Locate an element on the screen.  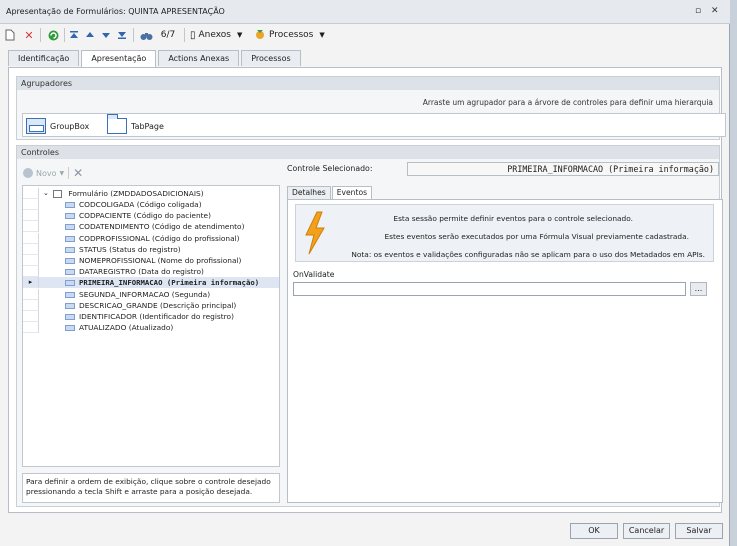
tabpage-icon is located at coordinates (117, 124).